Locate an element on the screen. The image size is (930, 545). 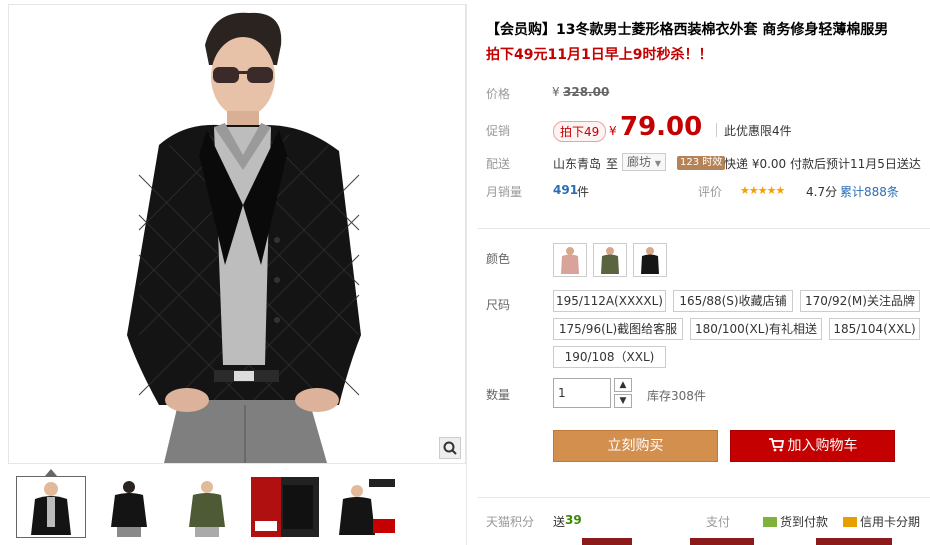
buy-now-button: 立刻购买 is located at coordinates (635, 446).